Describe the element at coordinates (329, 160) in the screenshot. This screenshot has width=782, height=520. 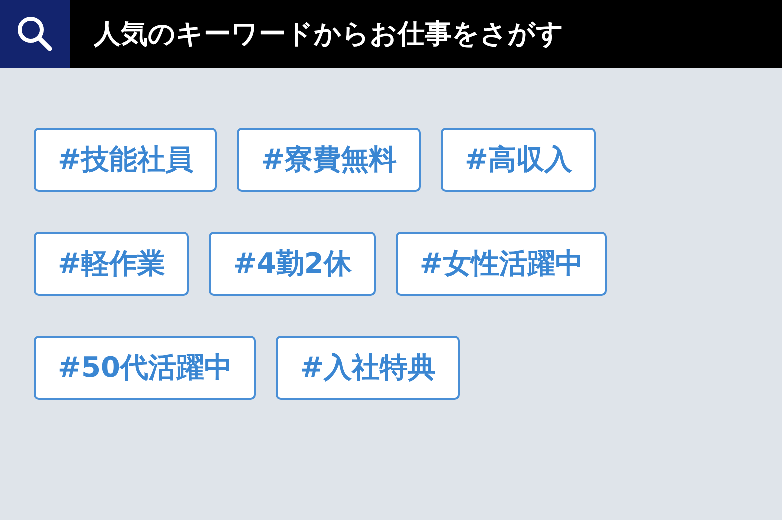
I see `keyword-tag: #寮費無料` at that location.